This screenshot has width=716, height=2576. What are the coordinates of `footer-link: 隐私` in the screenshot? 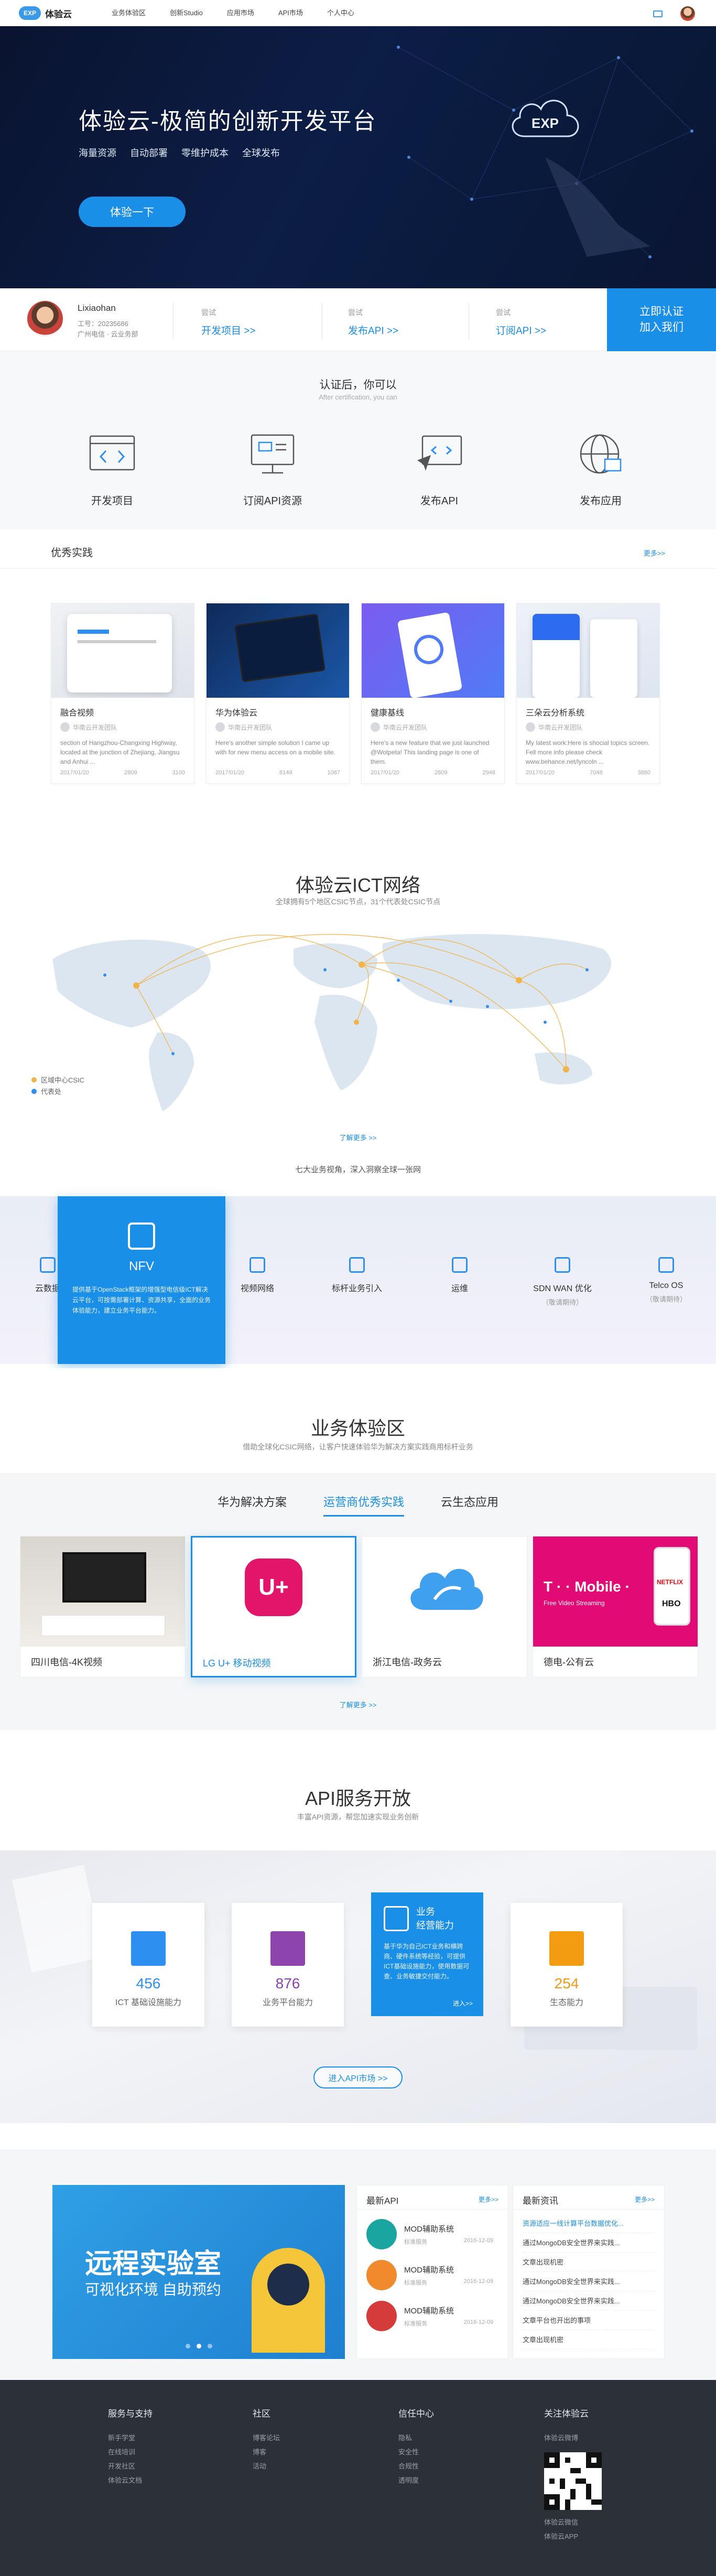 It's located at (416, 2438).